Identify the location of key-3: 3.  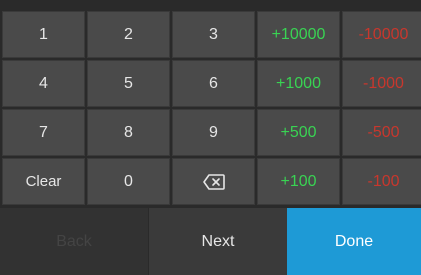
(213, 34).